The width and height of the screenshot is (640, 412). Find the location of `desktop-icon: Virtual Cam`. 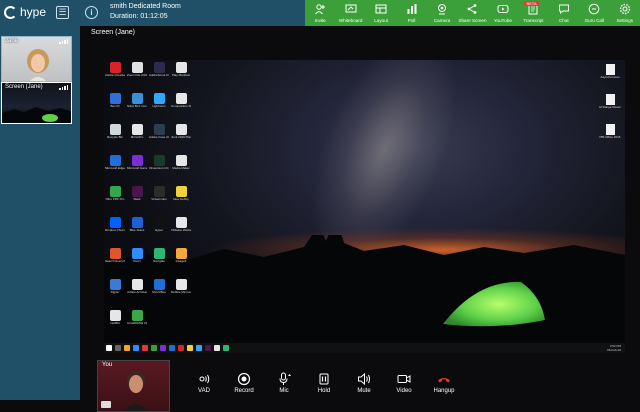

desktop-icon: Virtual Cam is located at coordinates (159, 199).